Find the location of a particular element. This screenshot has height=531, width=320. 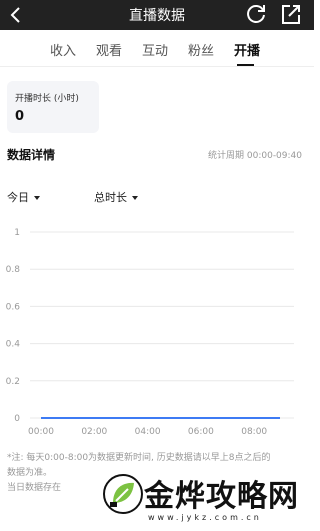

tab-bar: 收入 观看 互动 粉丝 开播 is located at coordinates (157, 49).